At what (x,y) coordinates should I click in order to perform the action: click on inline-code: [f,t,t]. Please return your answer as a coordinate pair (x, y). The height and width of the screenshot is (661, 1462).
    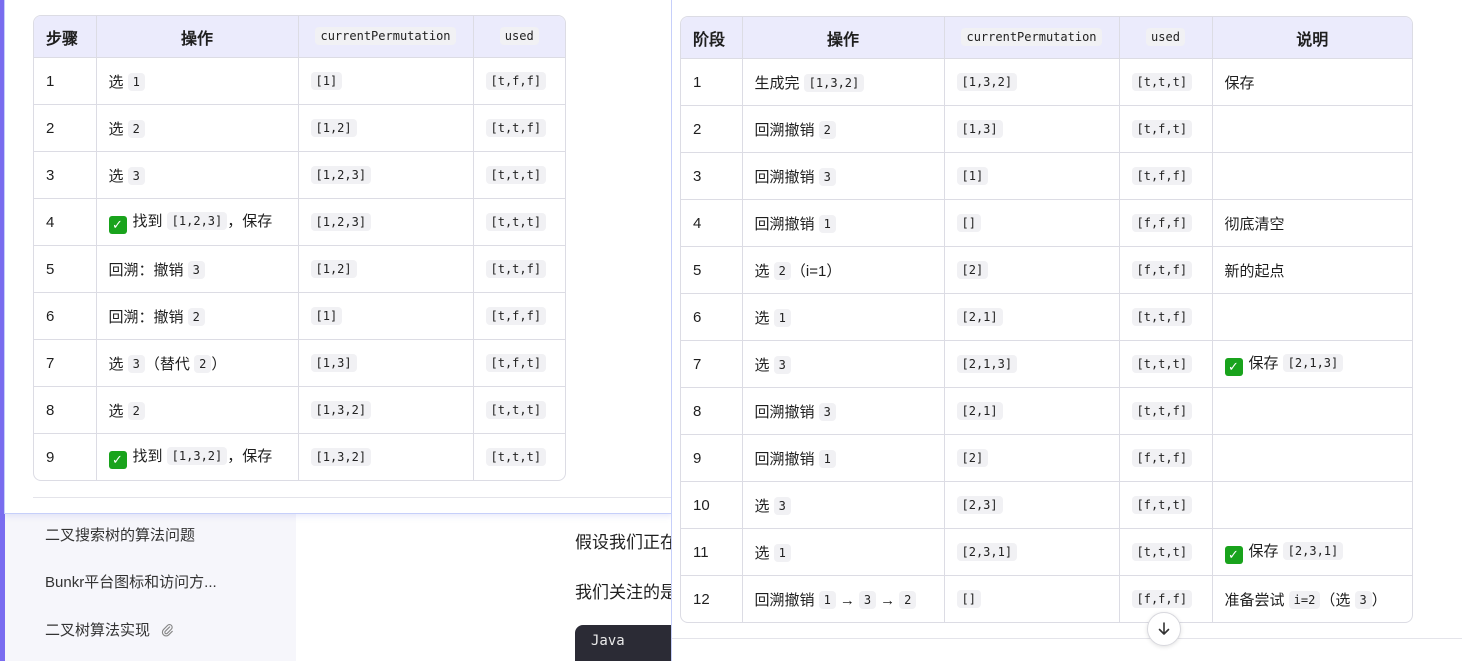
    Looking at the image, I should click on (1162, 505).